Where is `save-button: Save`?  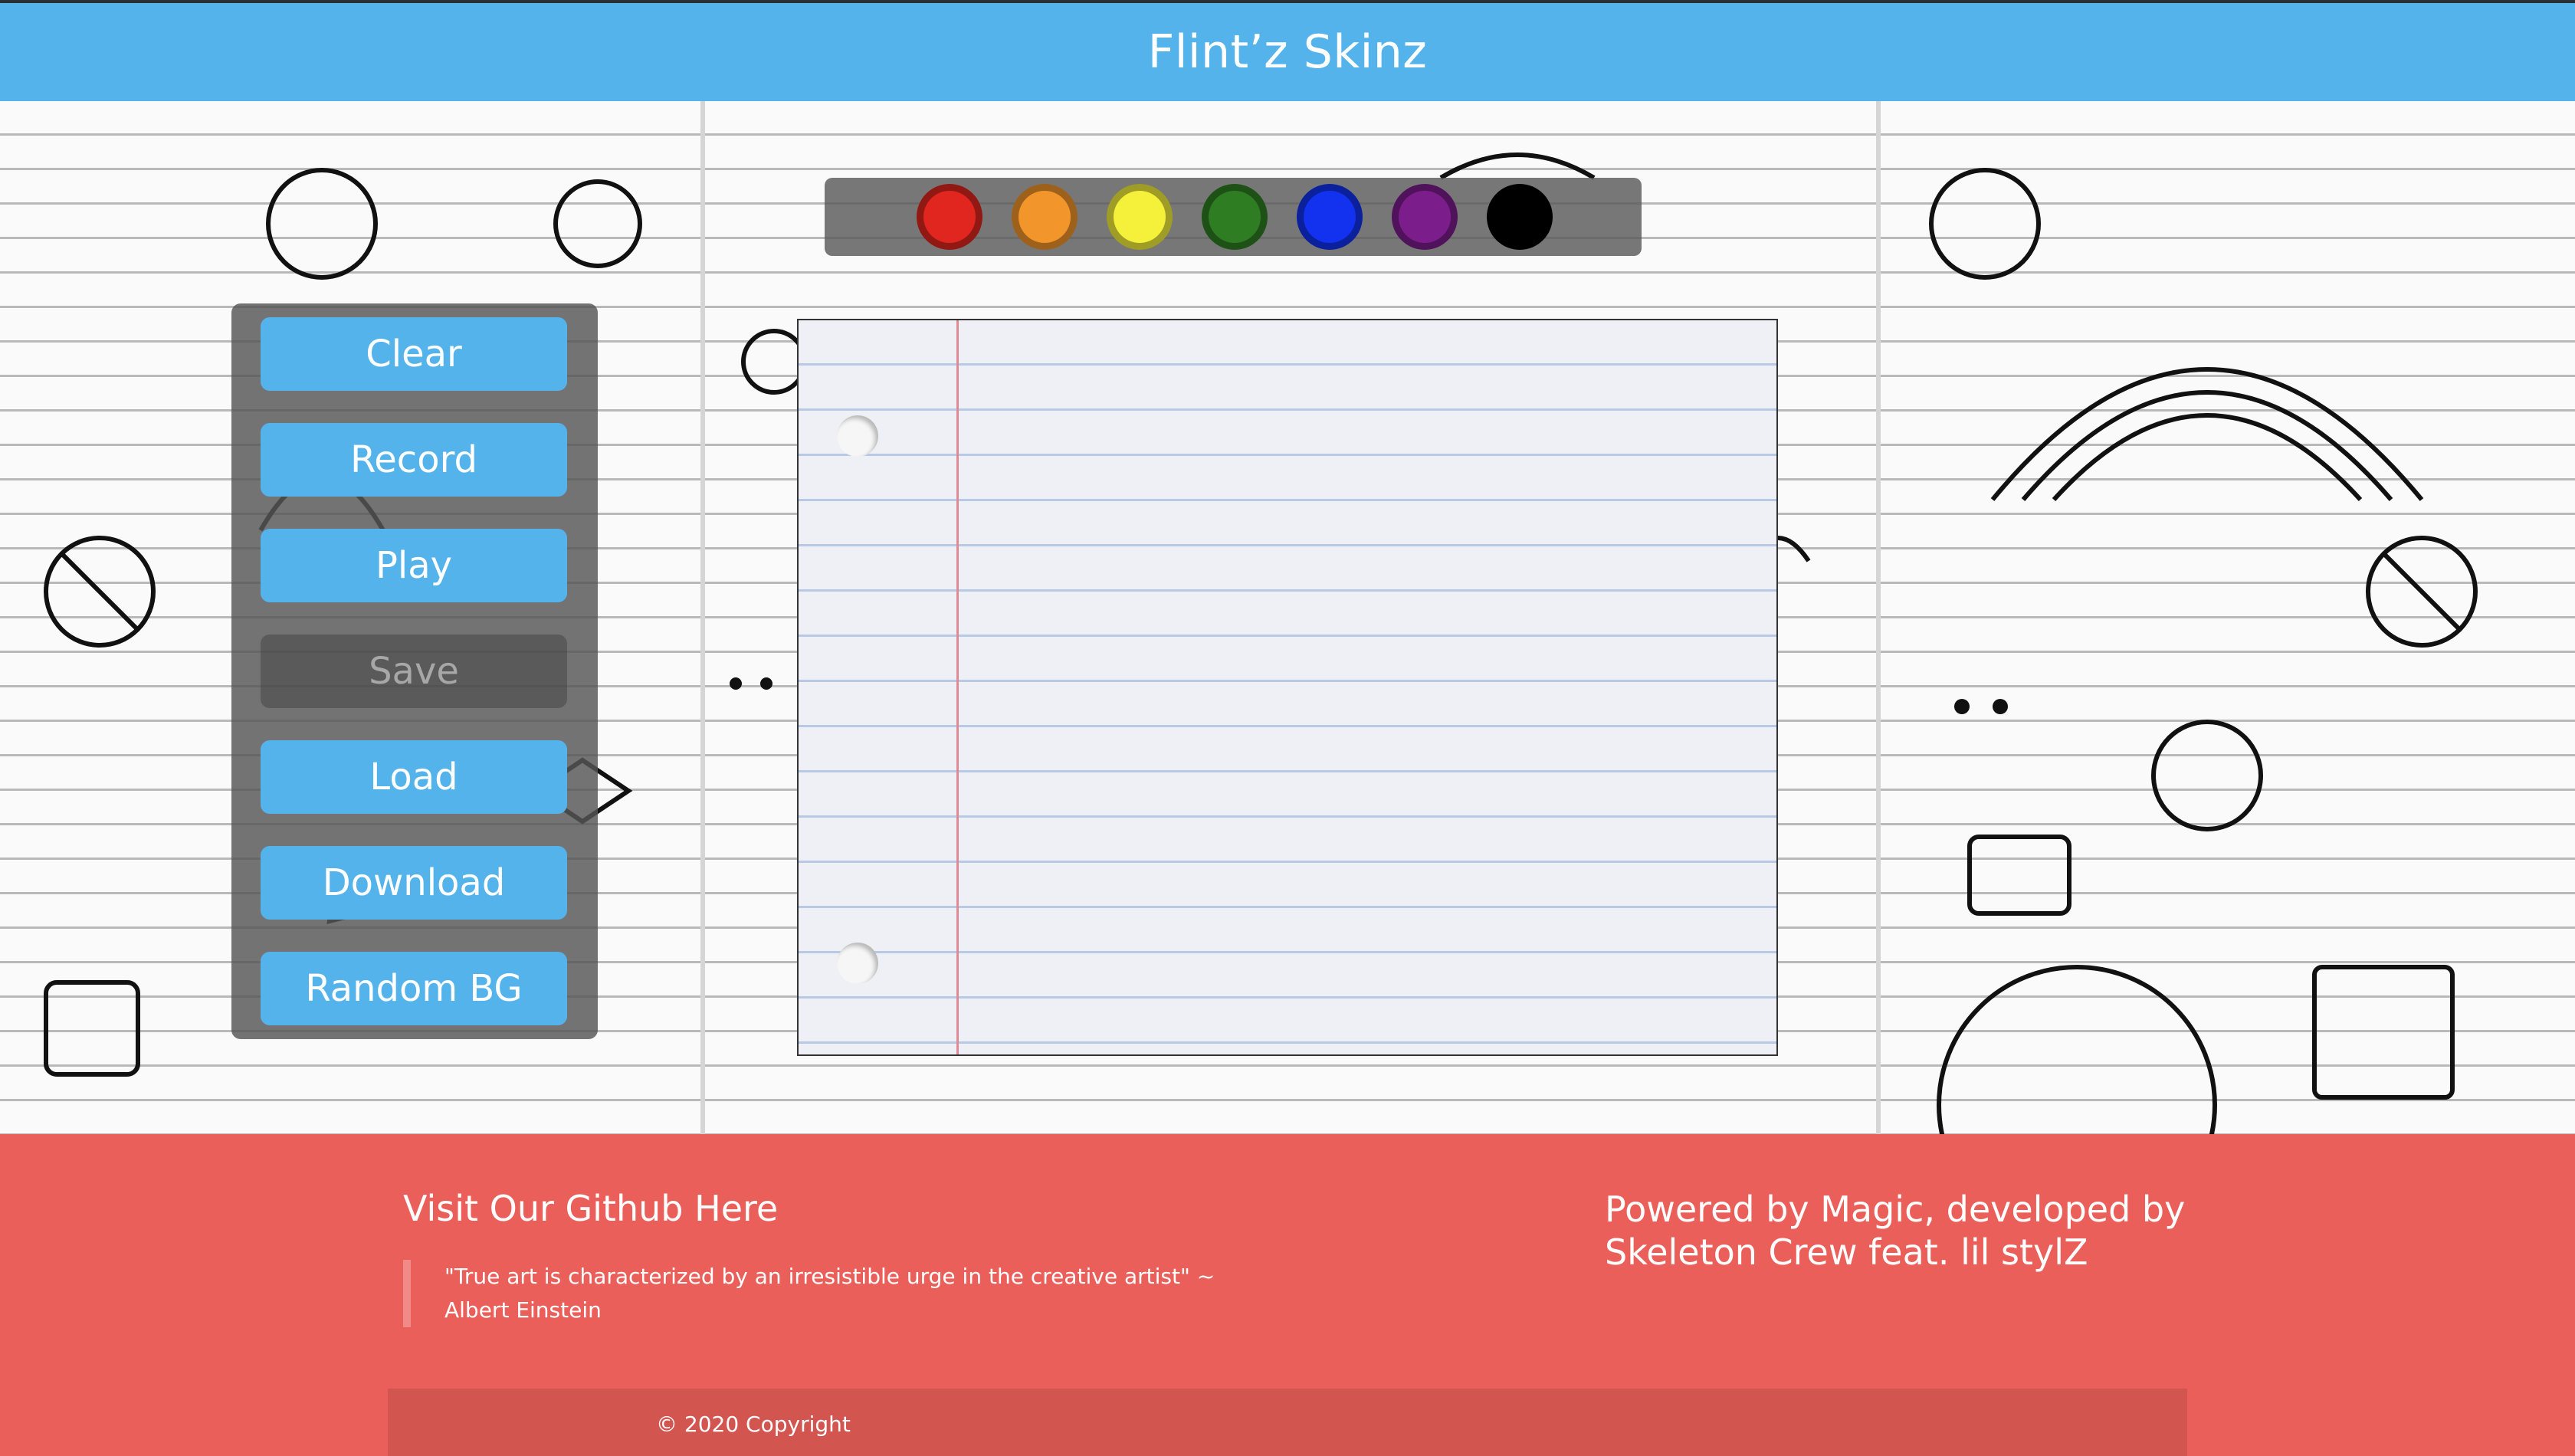 save-button: Save is located at coordinates (414, 671).